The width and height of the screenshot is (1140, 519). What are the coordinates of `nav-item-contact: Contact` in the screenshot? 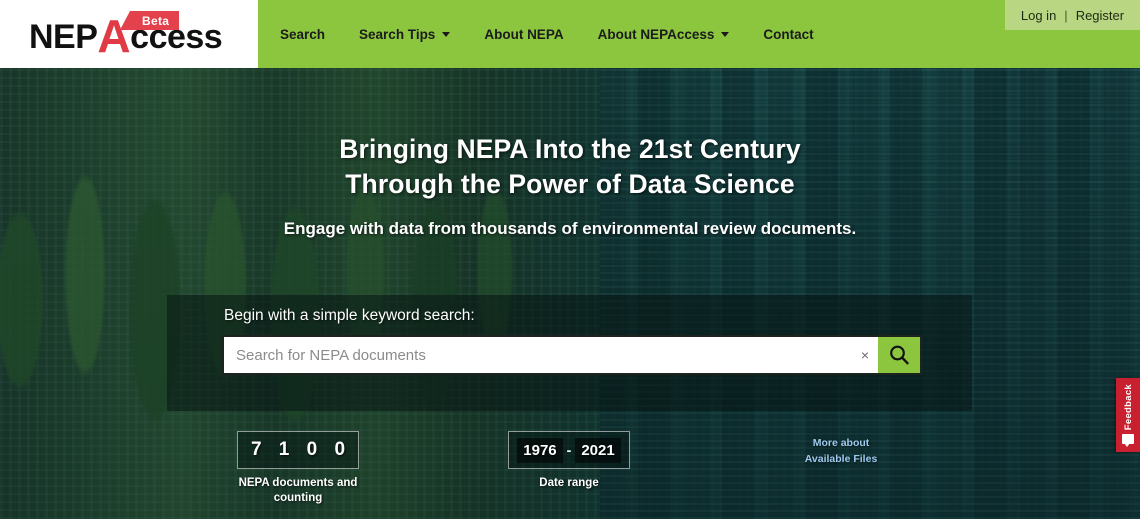 It's located at (800, 34).